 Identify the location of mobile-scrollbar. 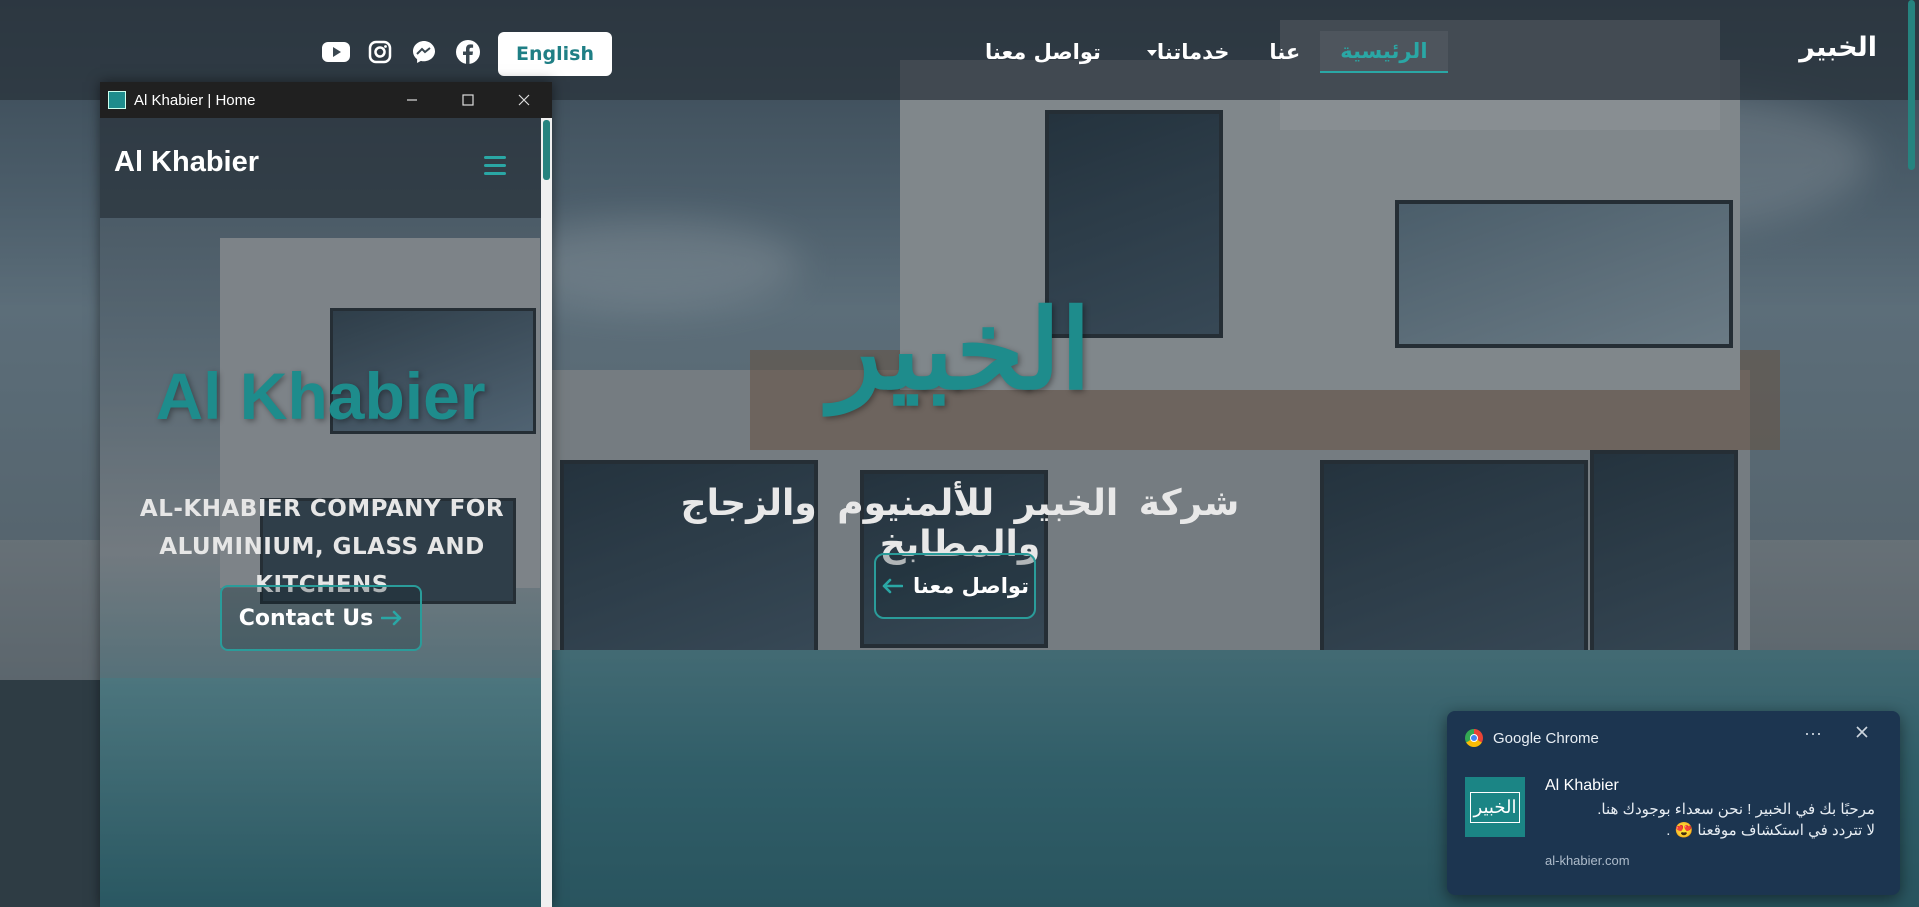
(546, 512).